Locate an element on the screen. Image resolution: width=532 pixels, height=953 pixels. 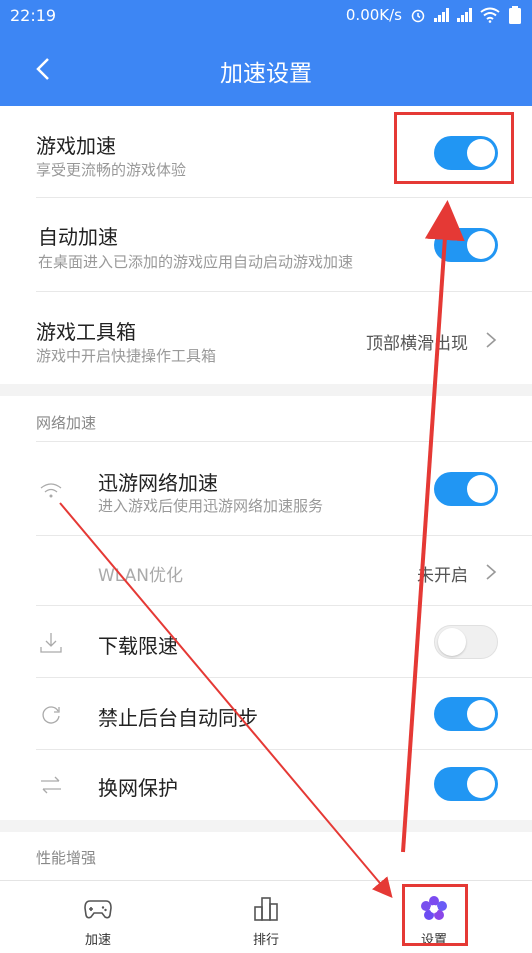
nav-label: 排行 is located at coordinates (265, 940).